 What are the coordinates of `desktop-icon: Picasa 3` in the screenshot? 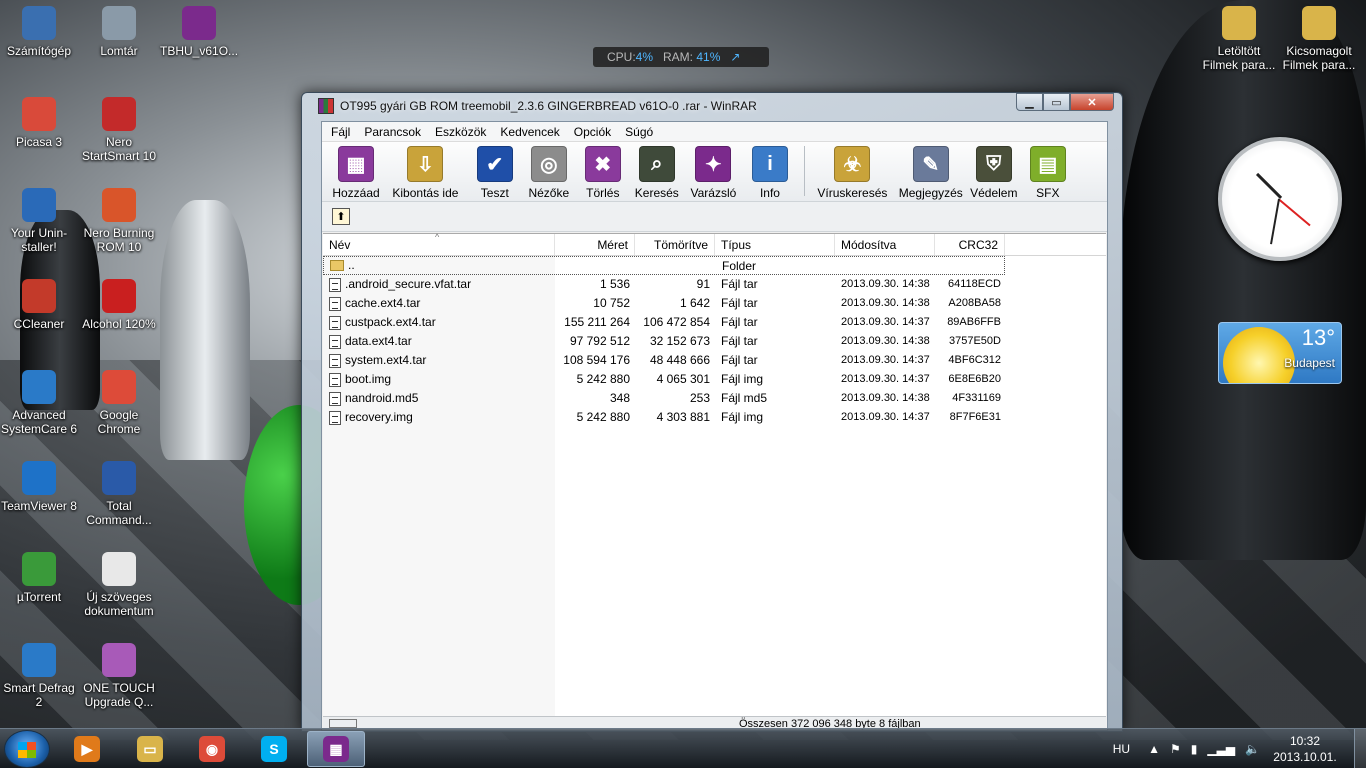 It's located at (39, 123).